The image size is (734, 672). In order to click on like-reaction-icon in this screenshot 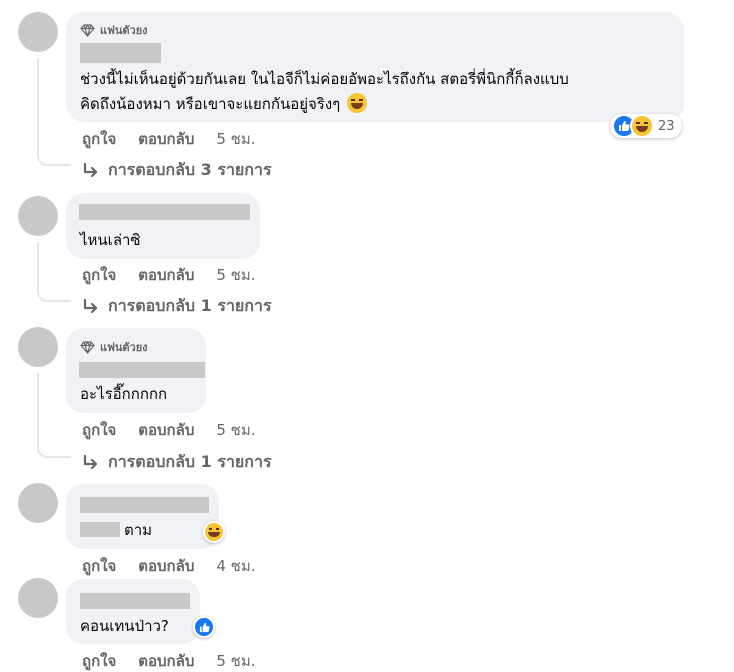, I will do `click(204, 627)`.